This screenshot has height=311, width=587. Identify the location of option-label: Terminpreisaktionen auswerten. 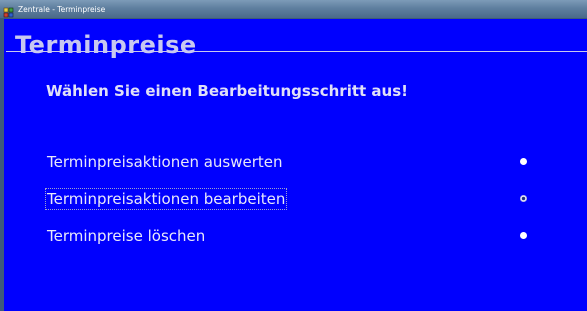
(165, 162).